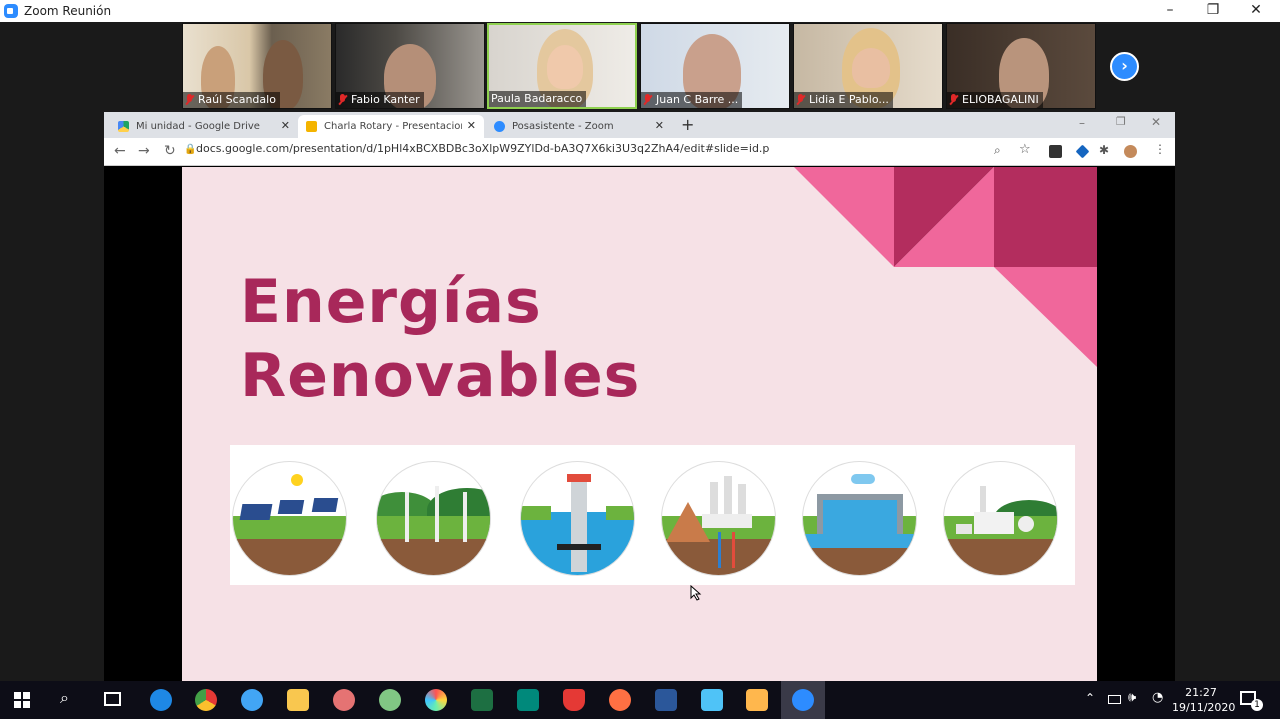 This screenshot has width=1280, height=719. I want to click on star-icon: ☆, so click(1025, 149).